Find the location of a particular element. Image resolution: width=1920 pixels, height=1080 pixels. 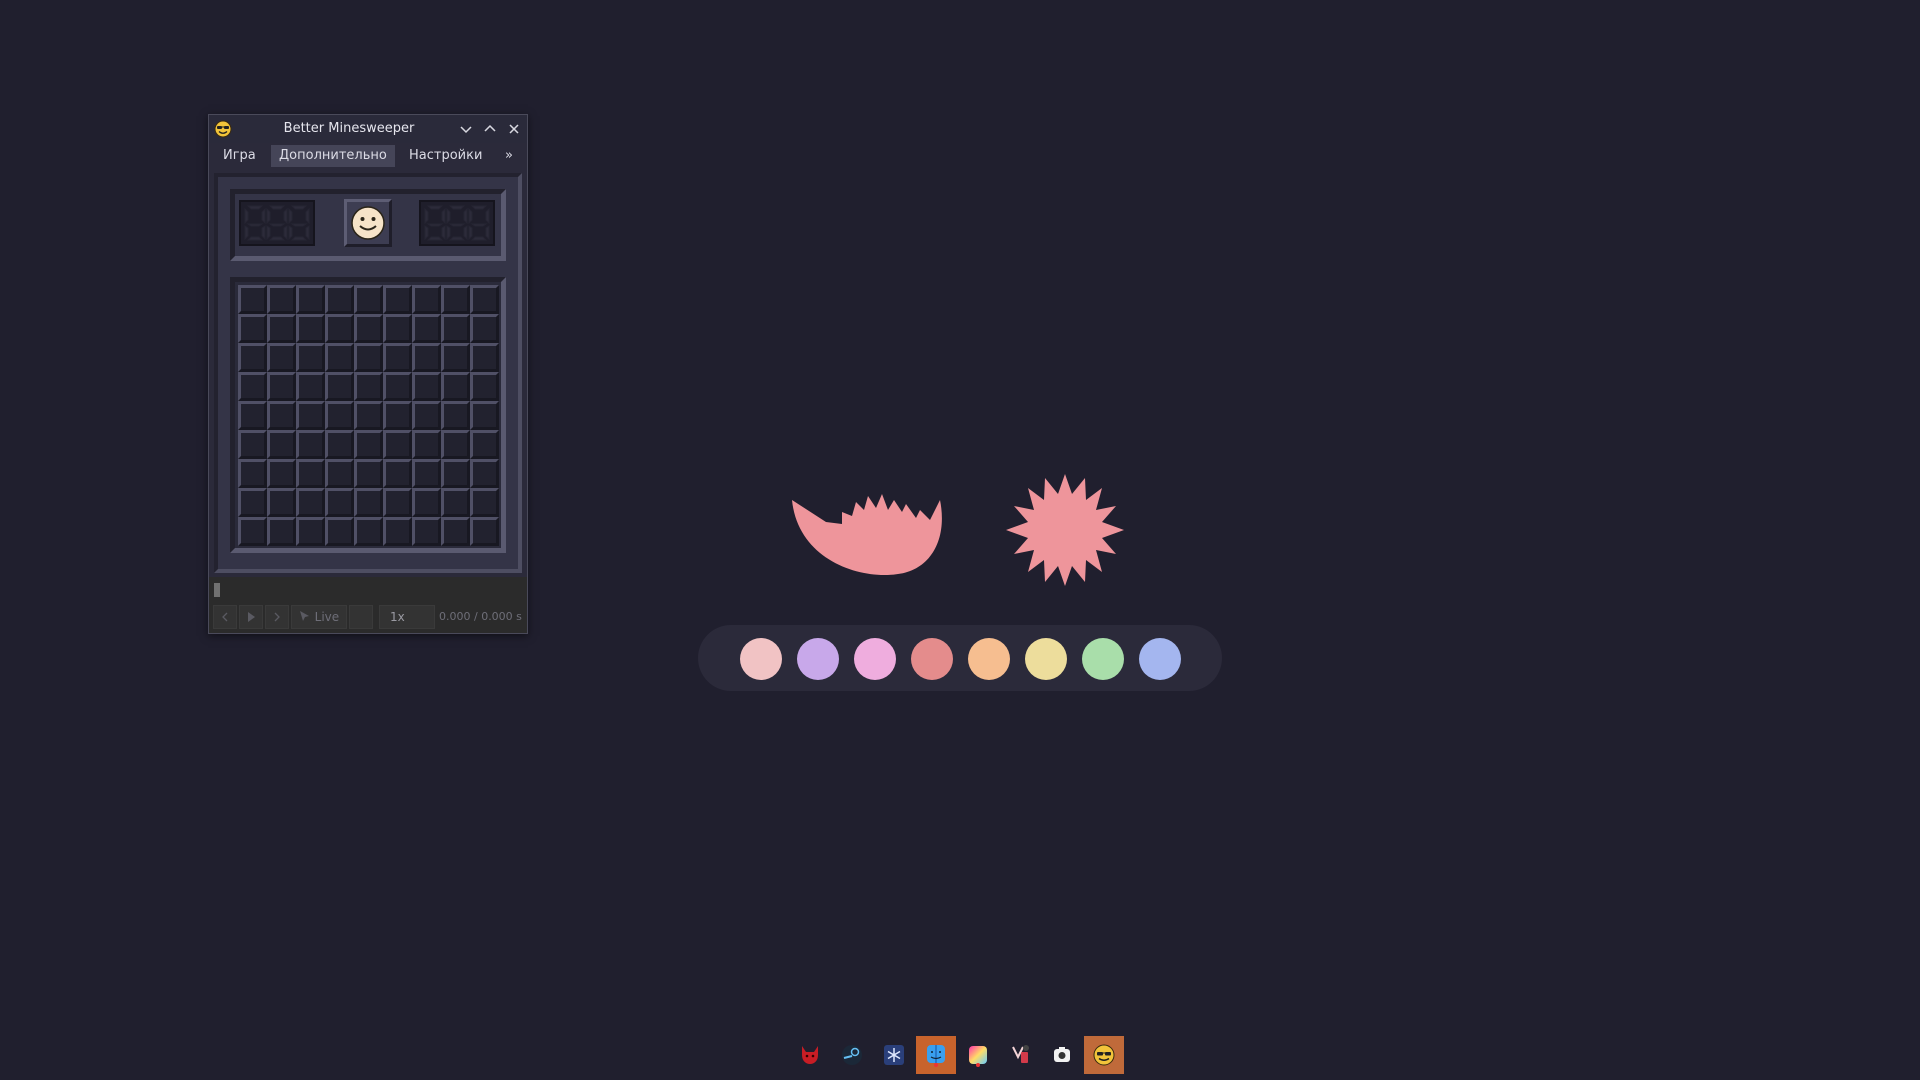

menu-more: » is located at coordinates (509, 156).